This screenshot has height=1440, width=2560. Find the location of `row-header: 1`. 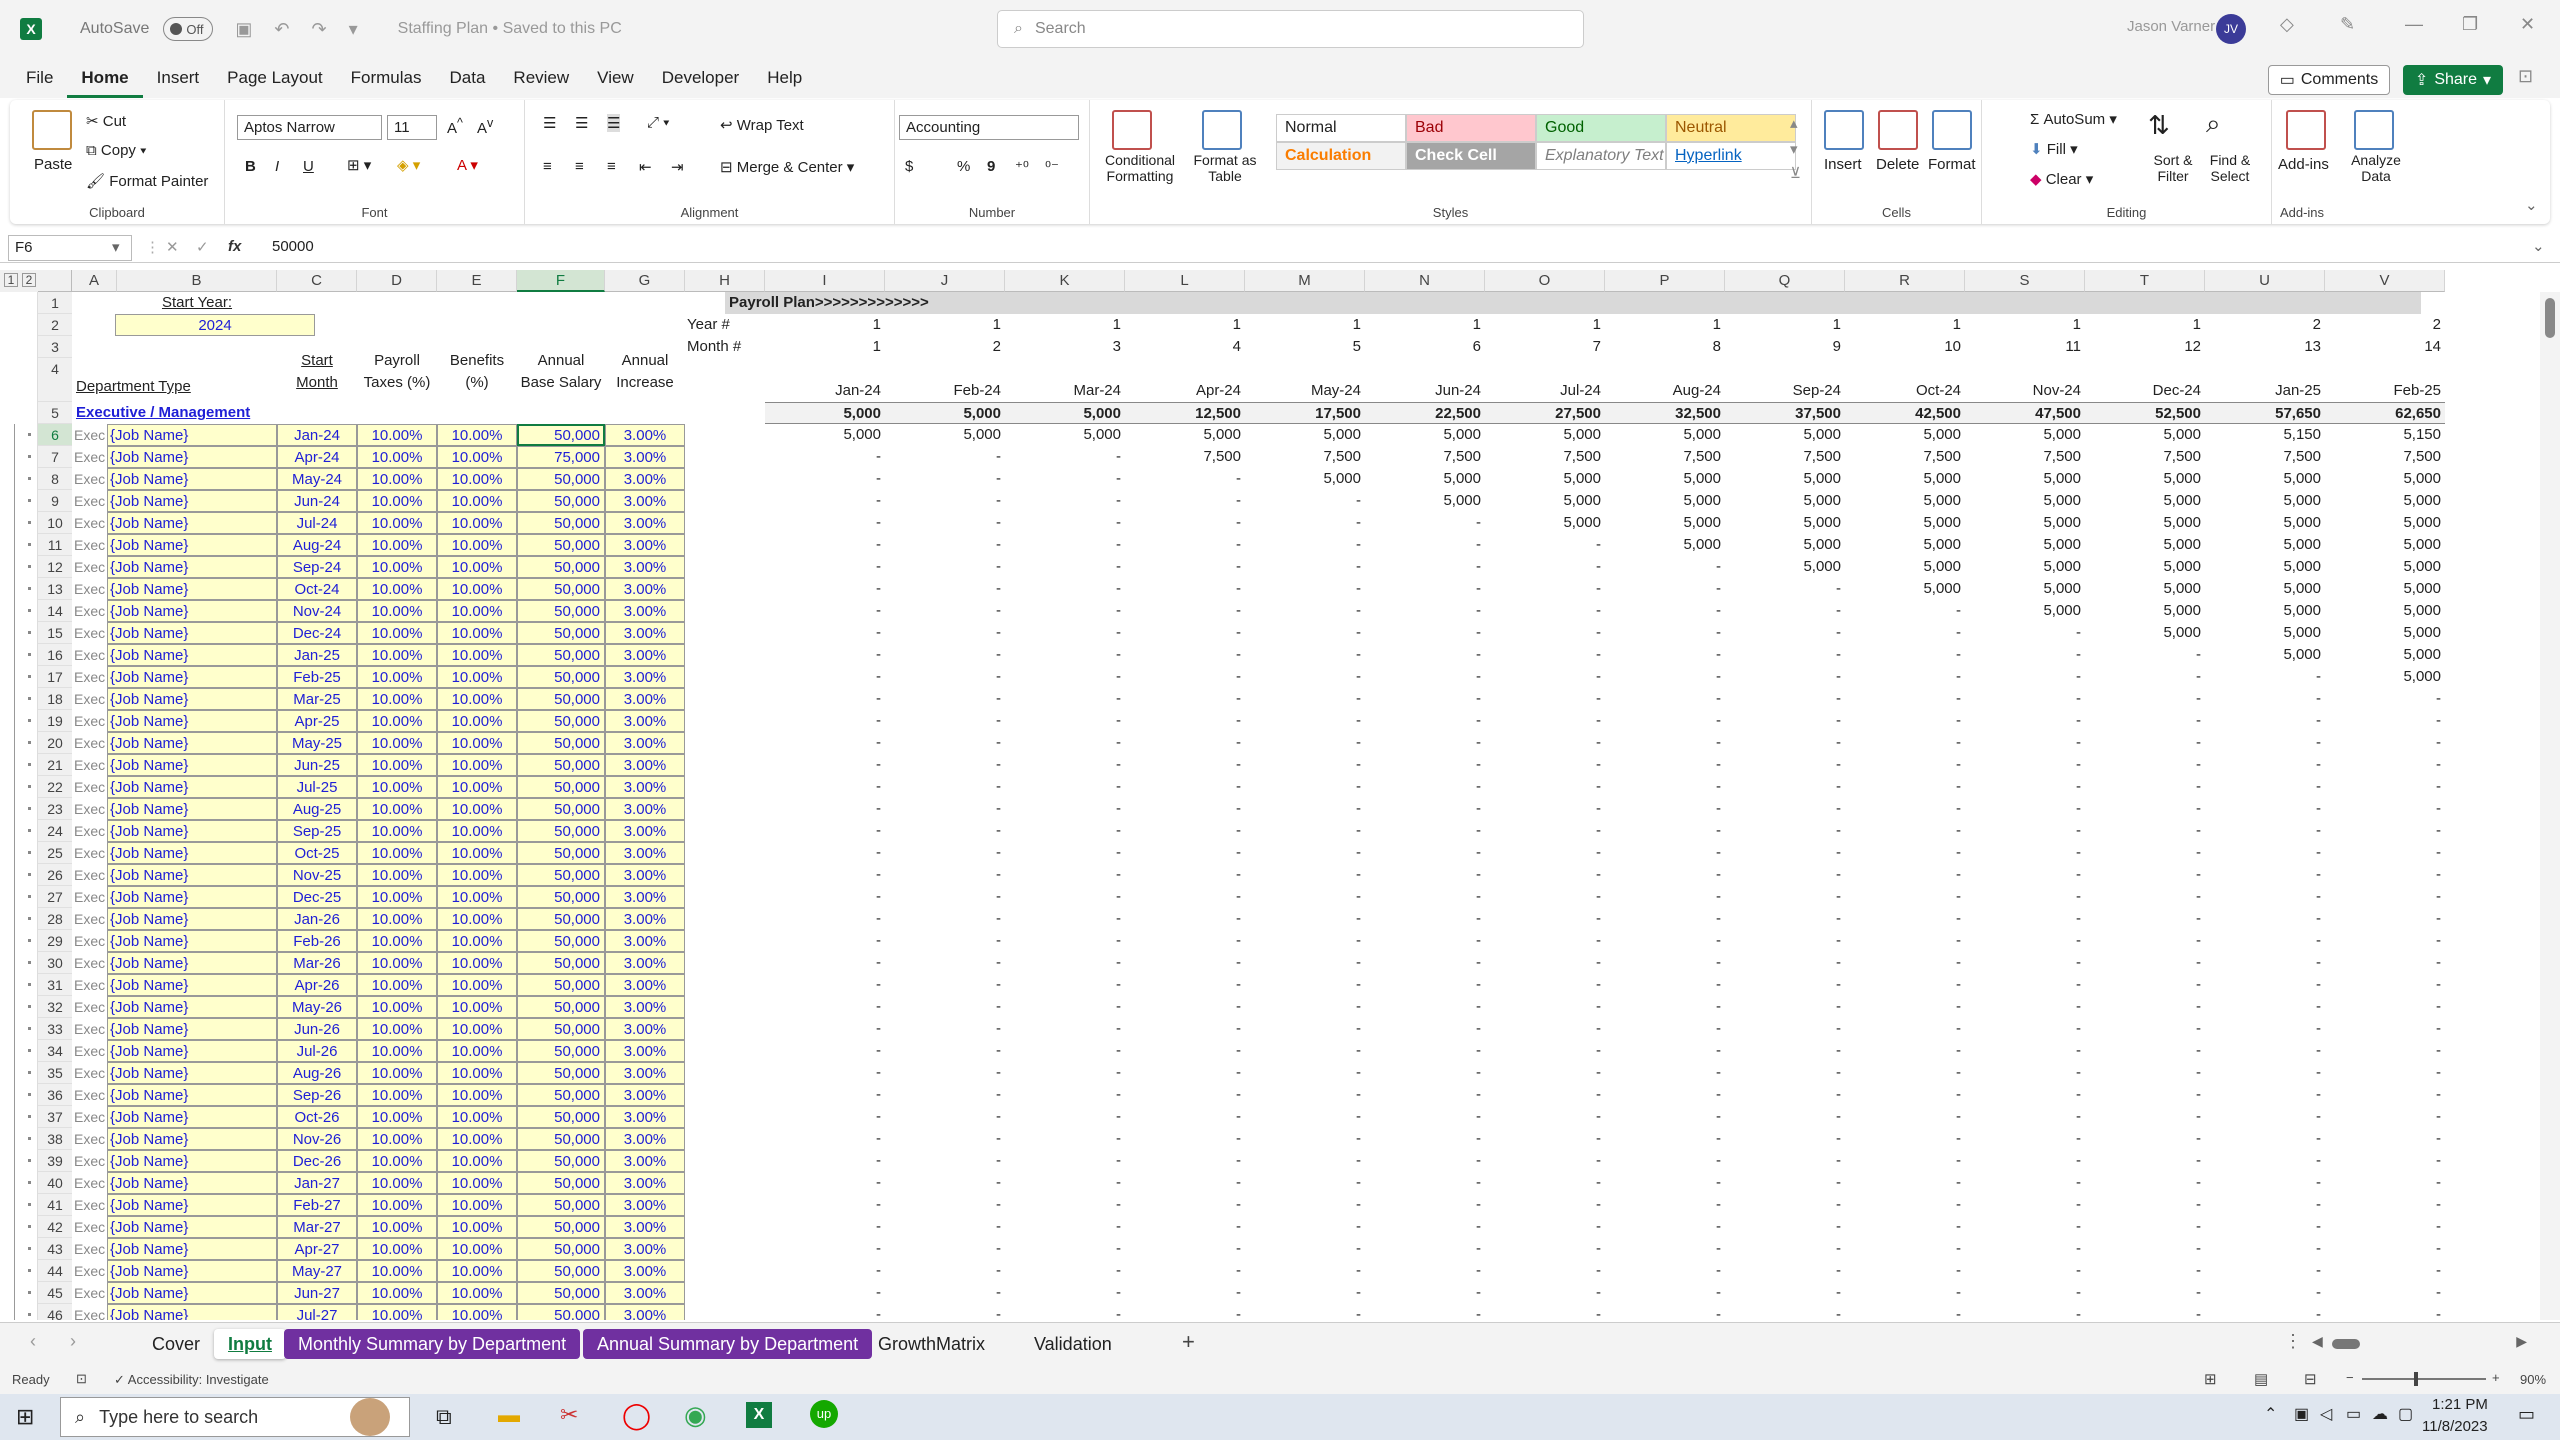

row-header: 1 is located at coordinates (55, 303).